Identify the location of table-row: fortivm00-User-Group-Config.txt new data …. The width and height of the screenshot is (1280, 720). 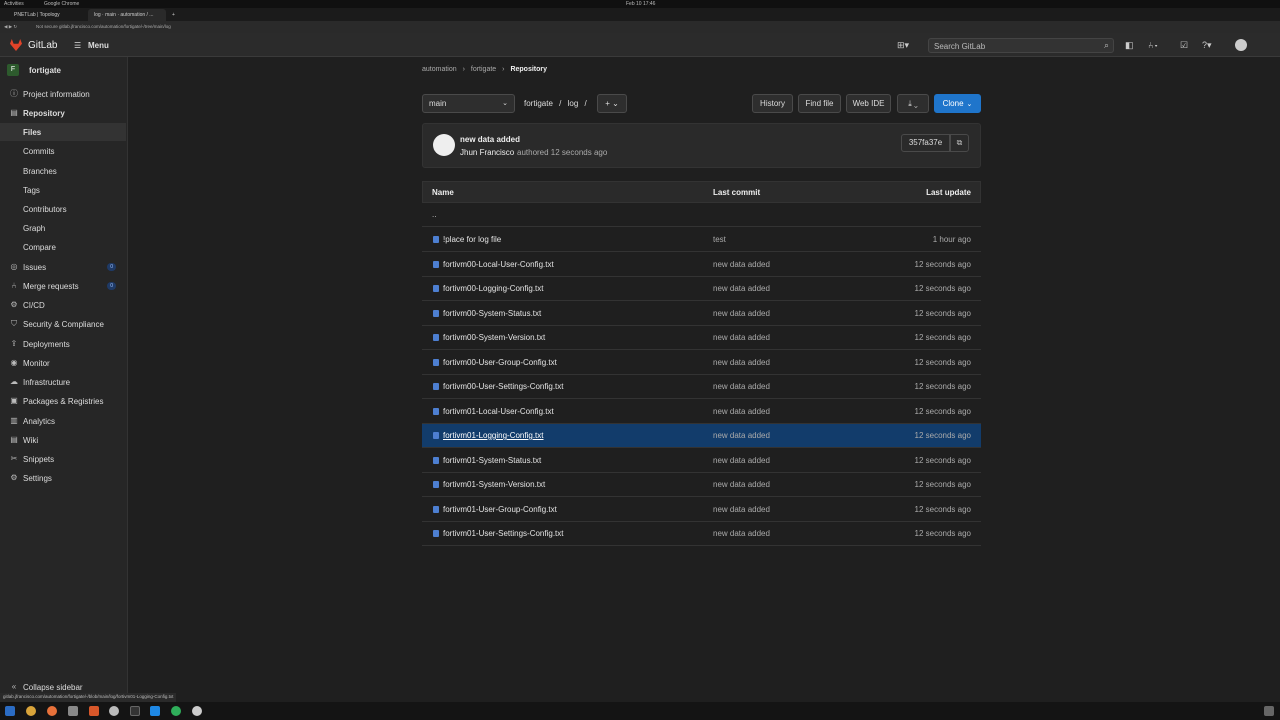
(701, 363).